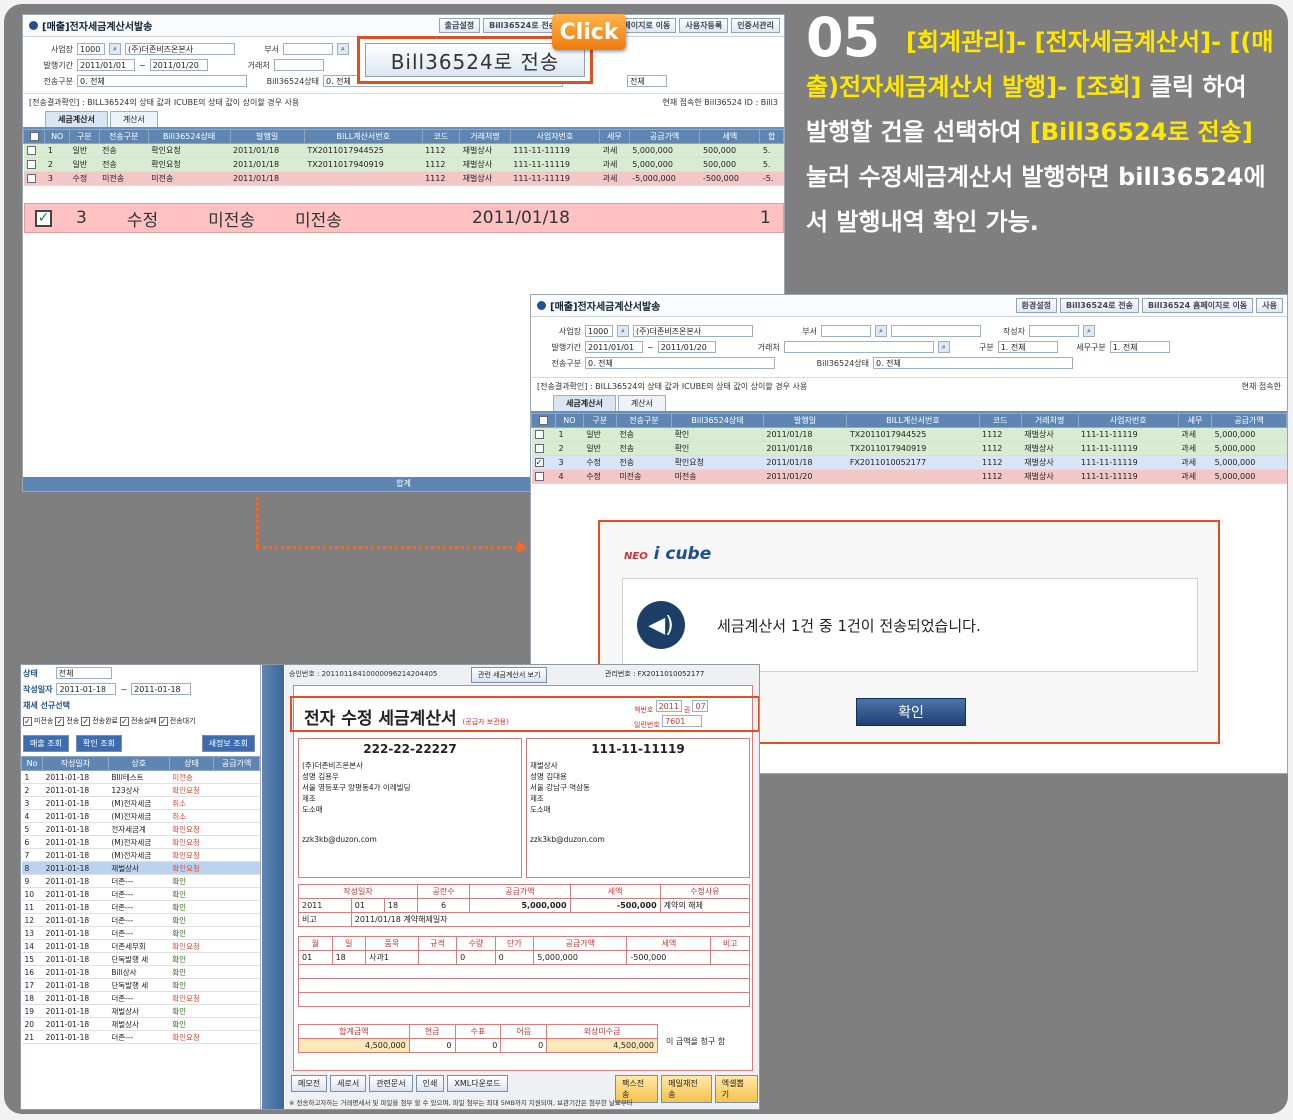 Image resolution: width=1293 pixels, height=1120 pixels. What do you see at coordinates (140, 790) in the screenshot?
I see `list-item: 2 2011-01-18 123상사 확인요청` at bounding box center [140, 790].